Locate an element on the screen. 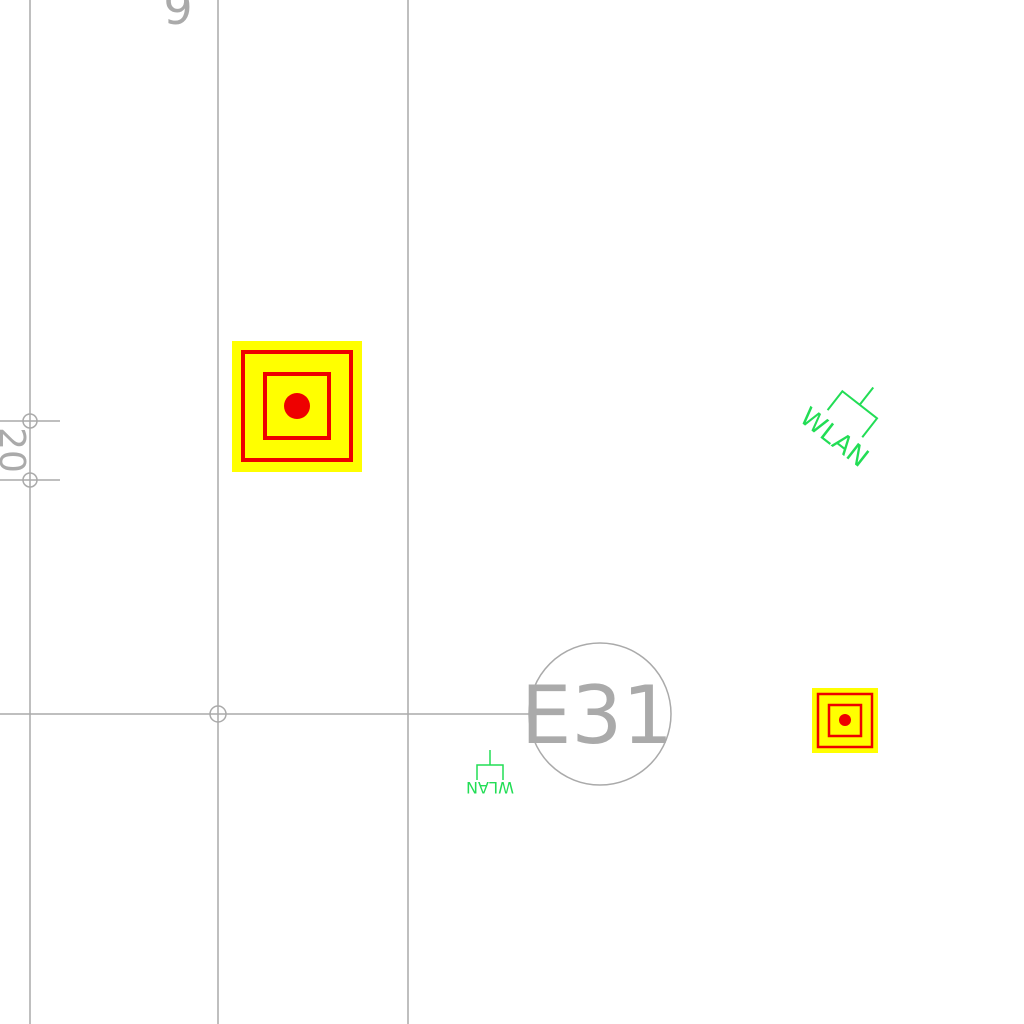 Image resolution: width=1024 pixels, height=1024 pixels. grid-bubble: E31 is located at coordinates (597, 714).